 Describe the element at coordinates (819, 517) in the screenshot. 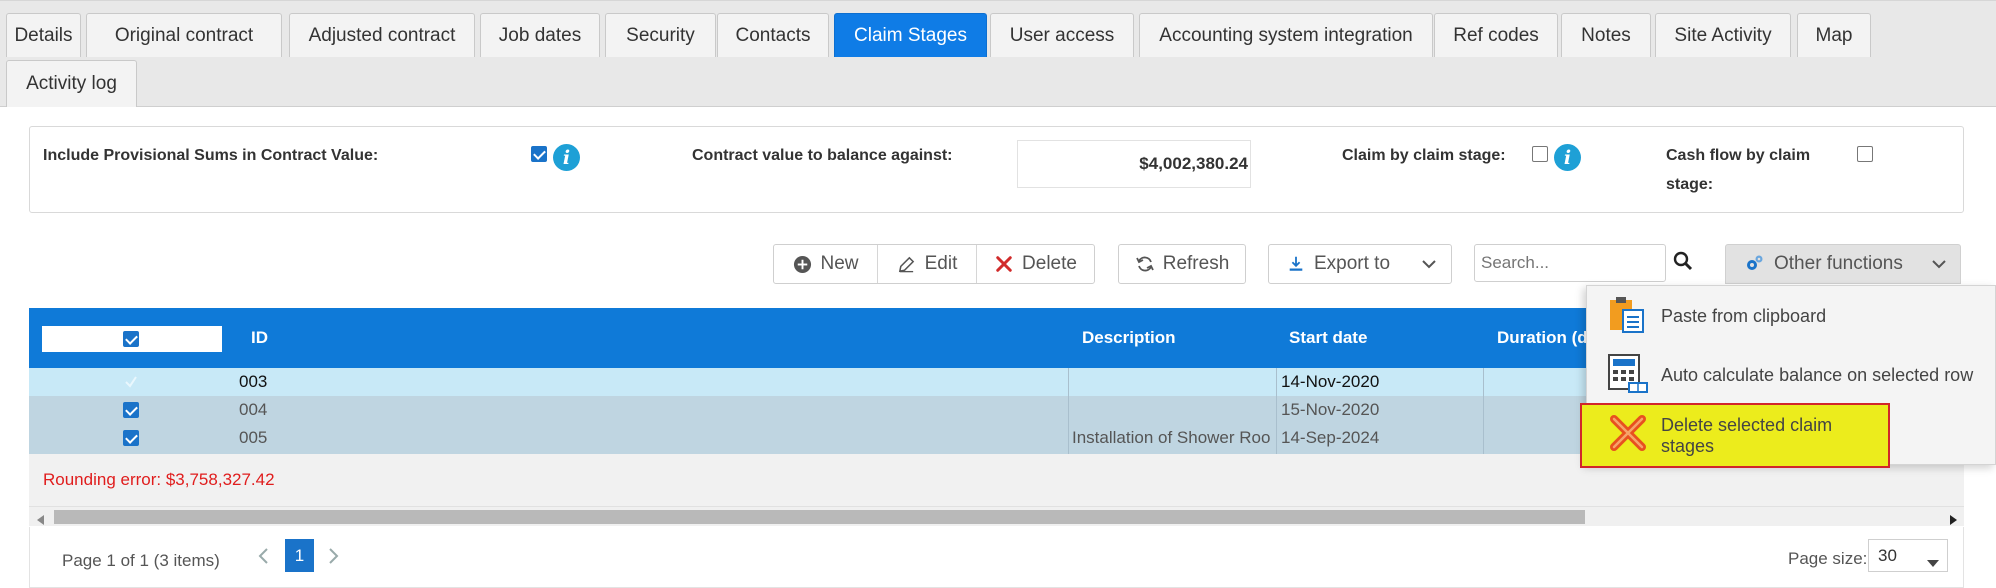

I see `scrollbar-thumb` at that location.